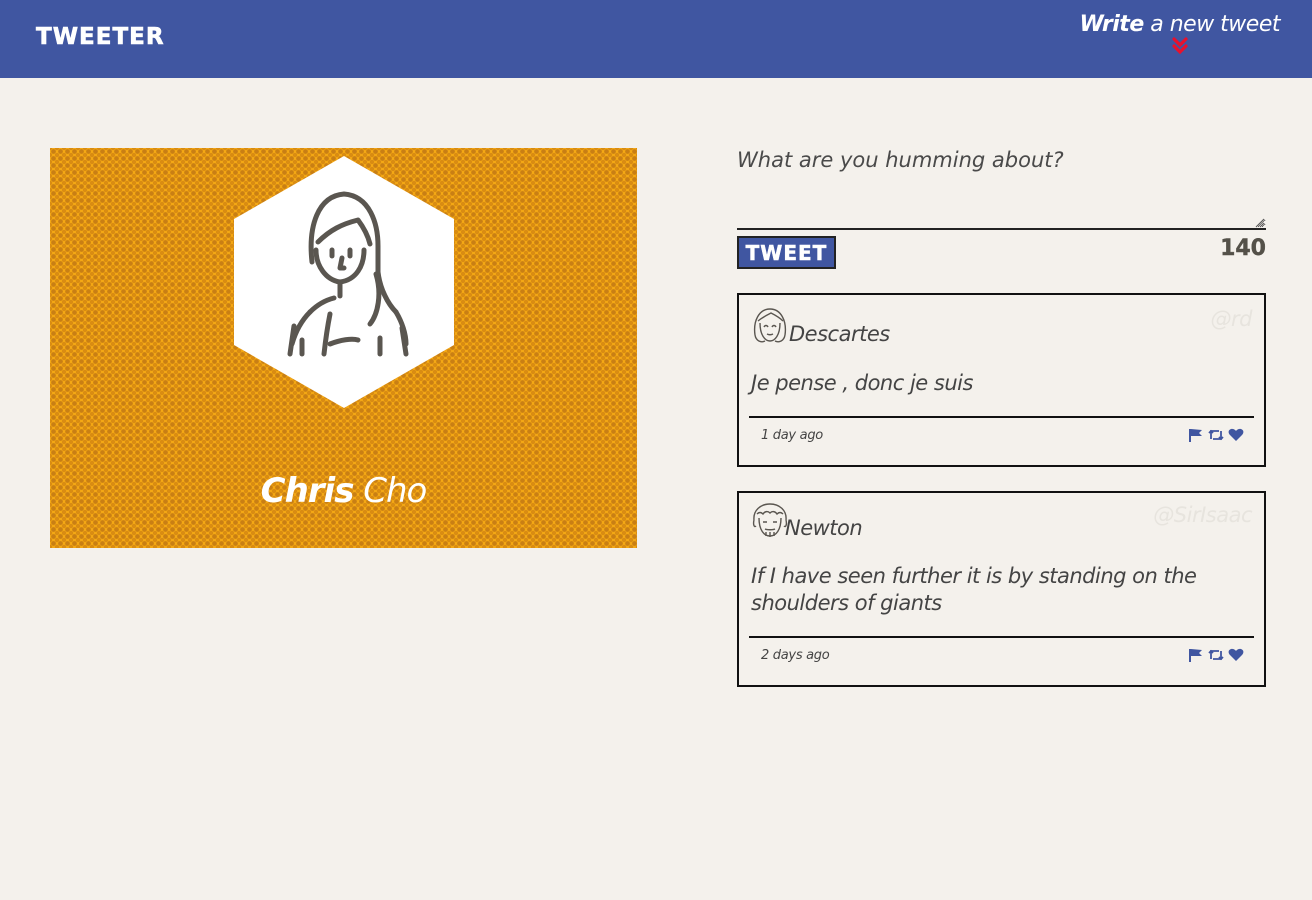 Image resolution: width=1312 pixels, height=900 pixels. What do you see at coordinates (656, 39) in the screenshot?
I see `top-navigation-bar: Tweeter Write a new tweet` at bounding box center [656, 39].